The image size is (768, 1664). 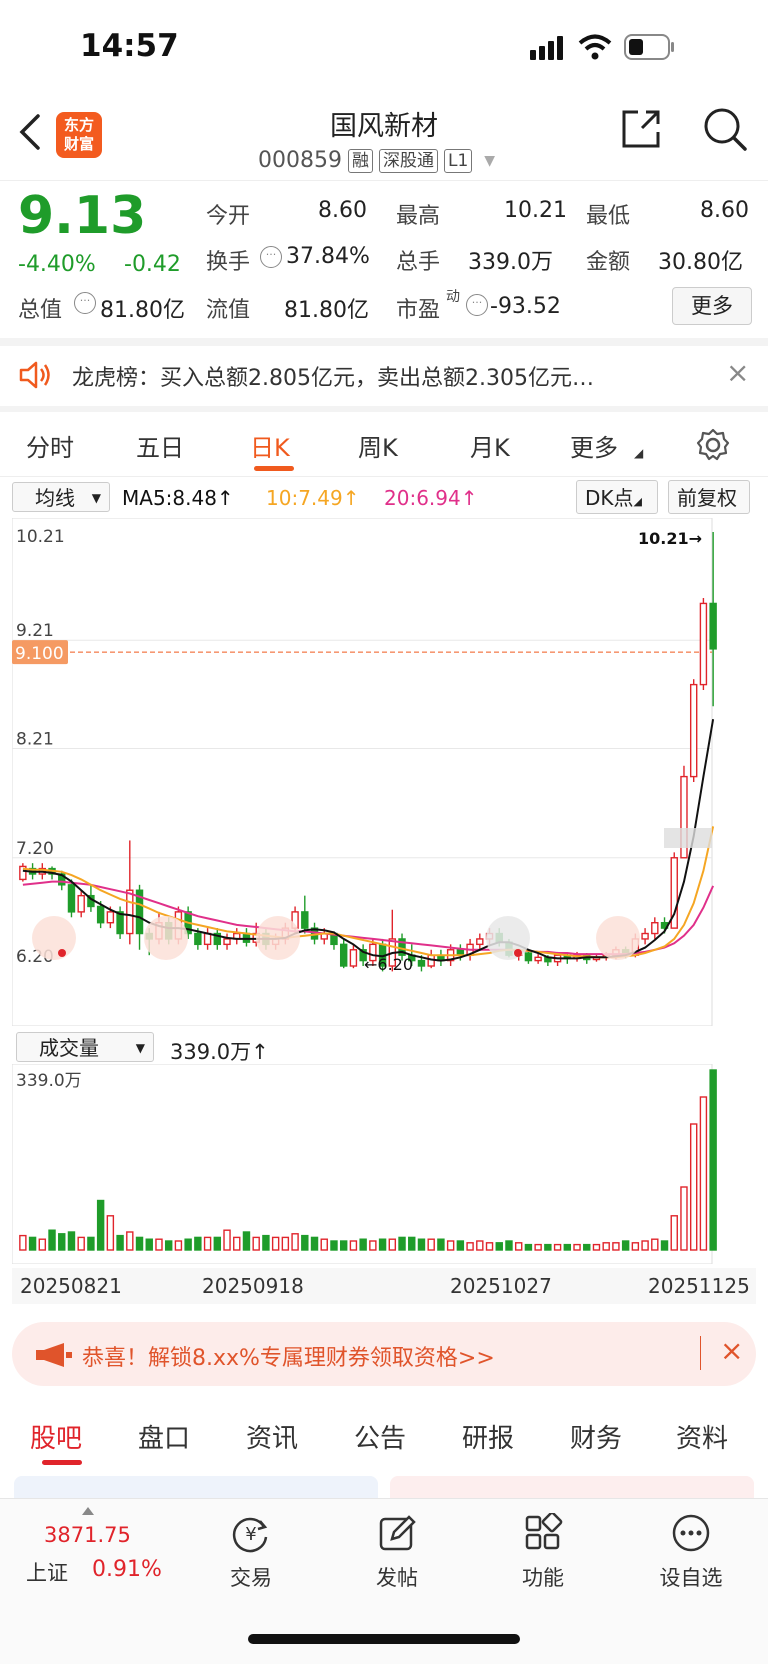 What do you see at coordinates (228, 310) in the screenshot?
I see `float-label: 流值` at bounding box center [228, 310].